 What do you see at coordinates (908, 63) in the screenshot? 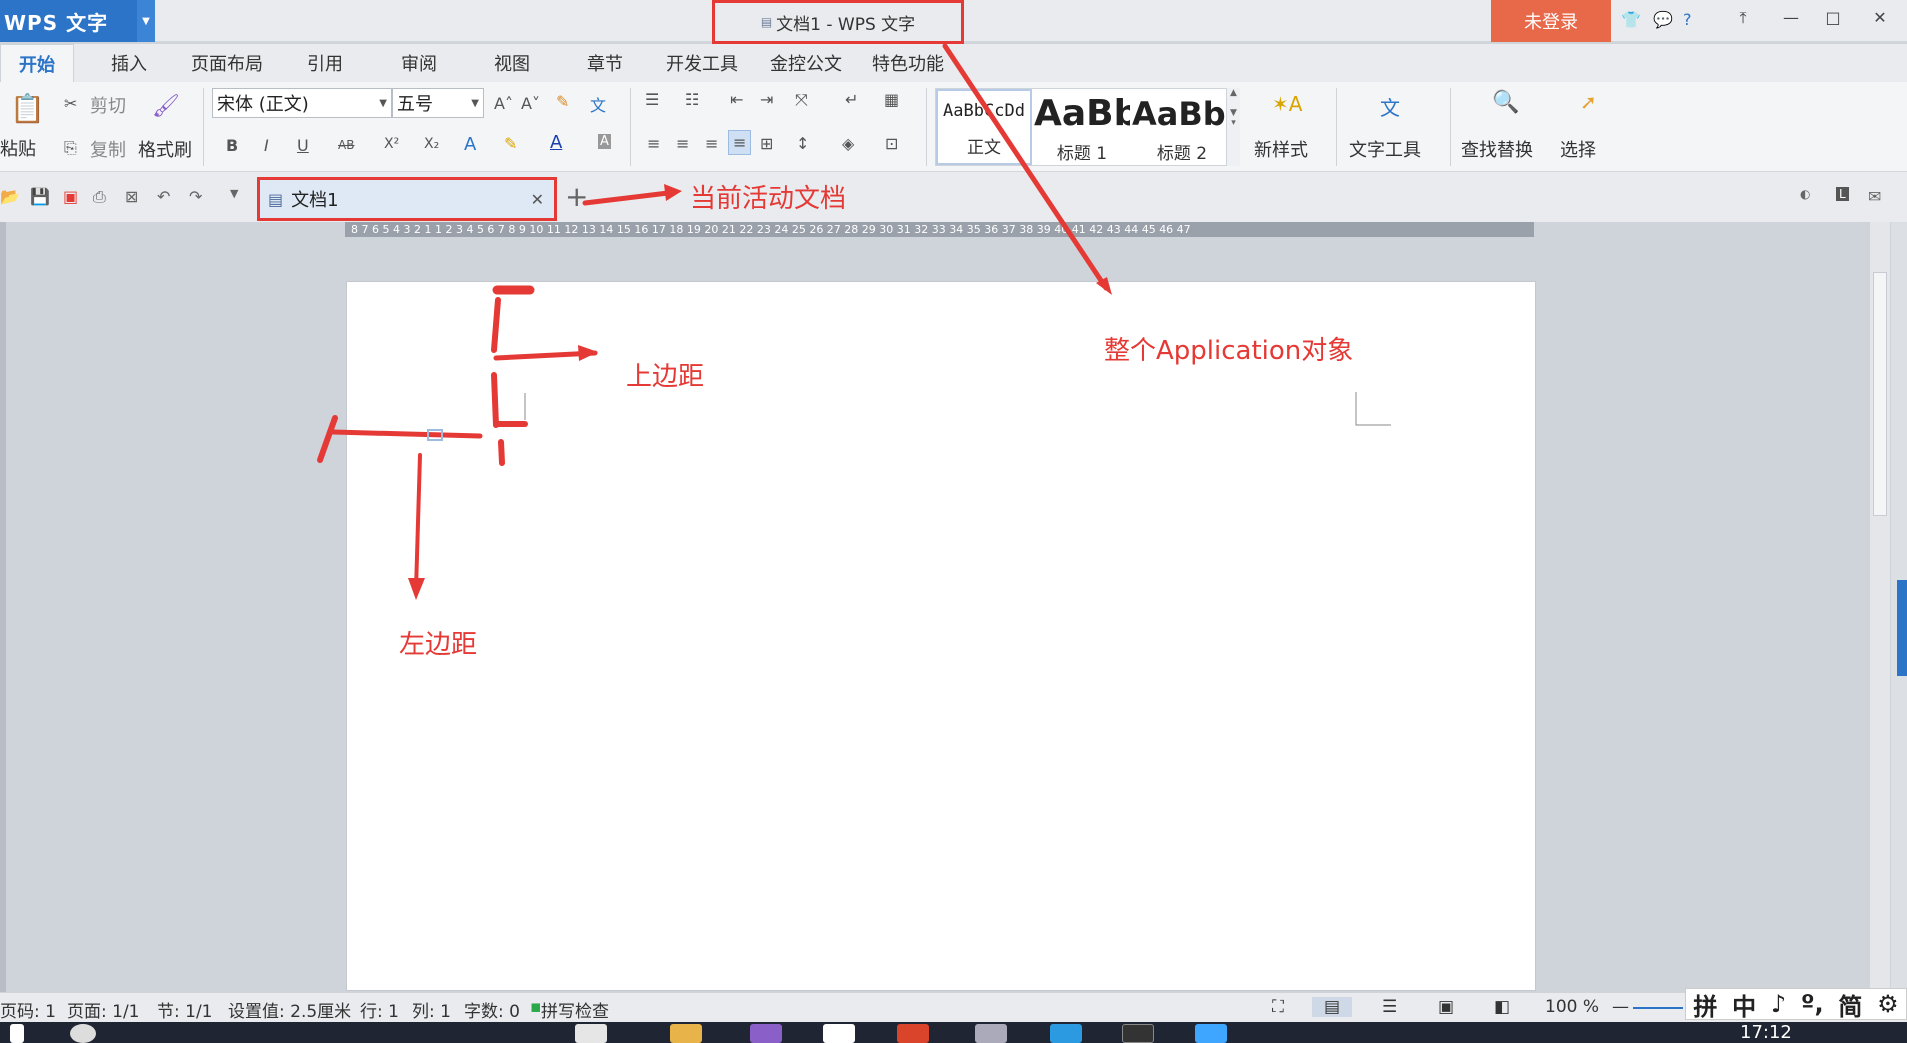
I see `tab-special: 特色功能` at bounding box center [908, 63].